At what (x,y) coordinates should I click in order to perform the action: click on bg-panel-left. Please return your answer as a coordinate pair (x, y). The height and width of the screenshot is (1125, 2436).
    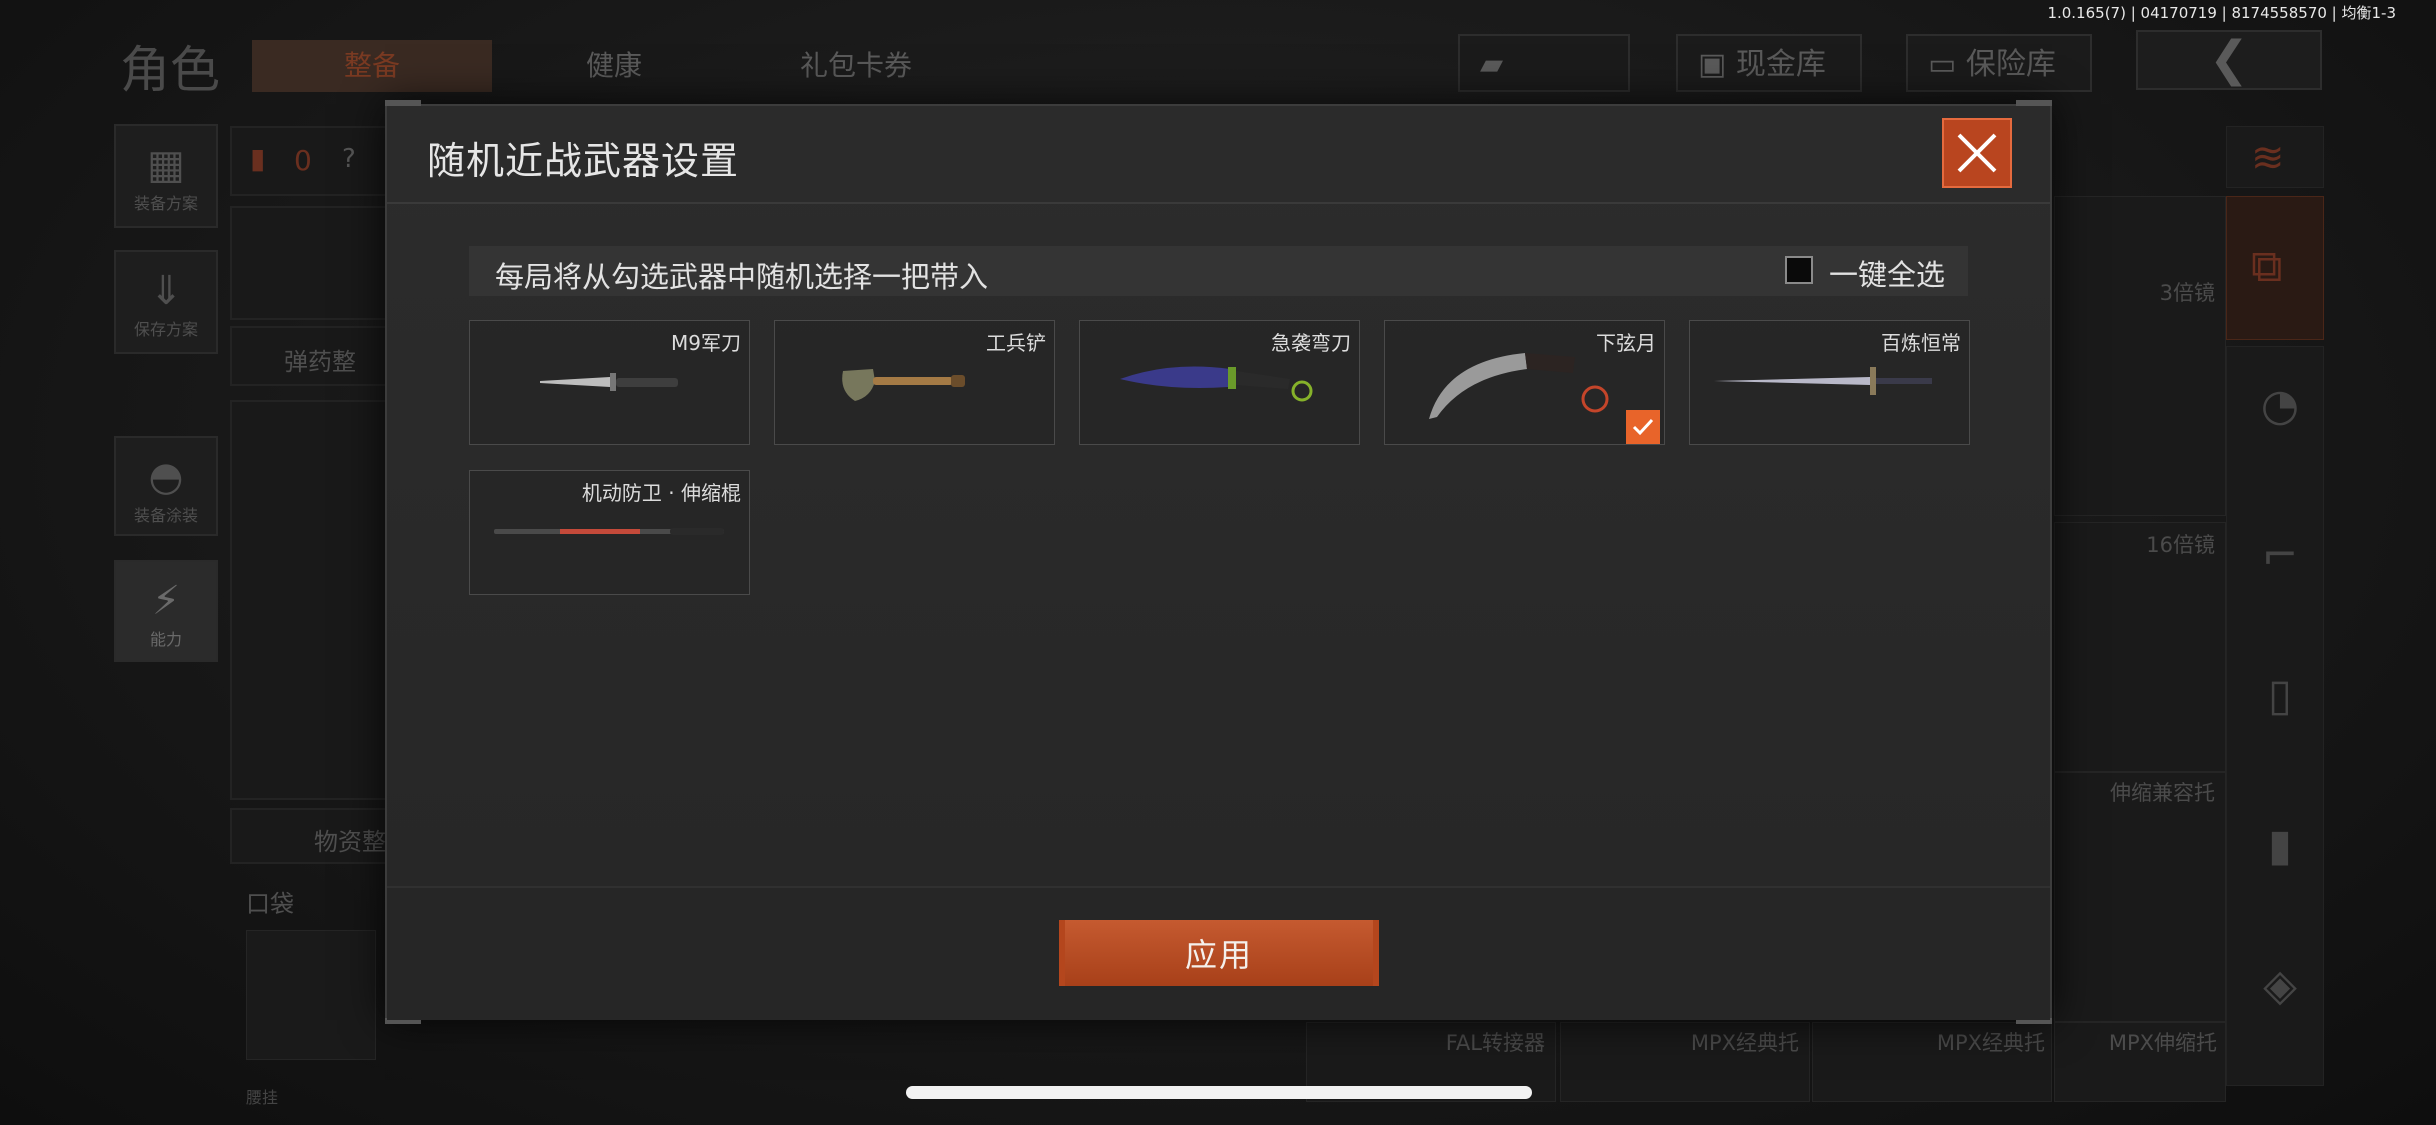
    Looking at the image, I should click on (310, 600).